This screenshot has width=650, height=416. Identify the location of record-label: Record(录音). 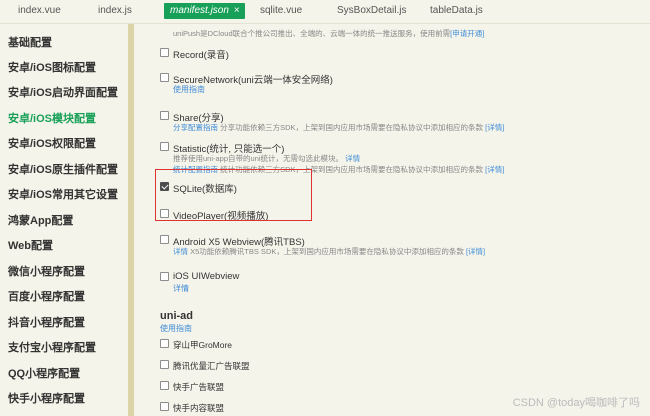
(201, 55).